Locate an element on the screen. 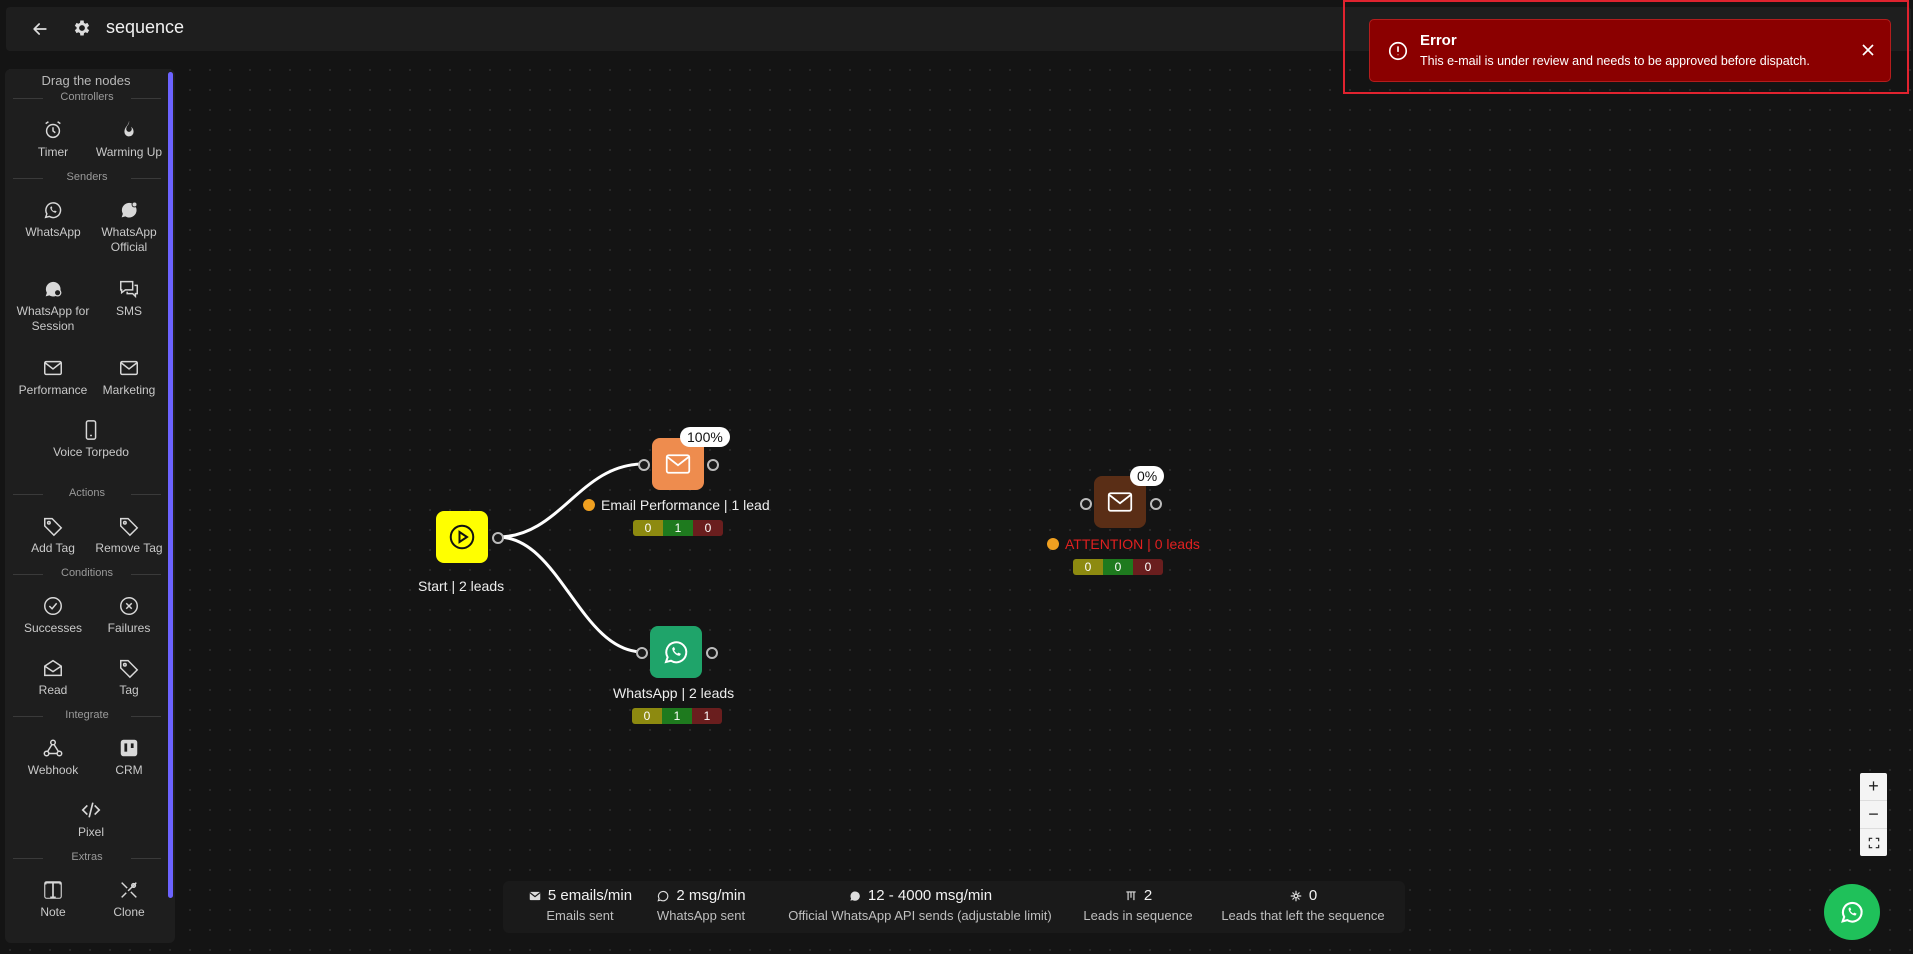 This screenshot has height=954, width=1913. start-node is located at coordinates (462, 537).